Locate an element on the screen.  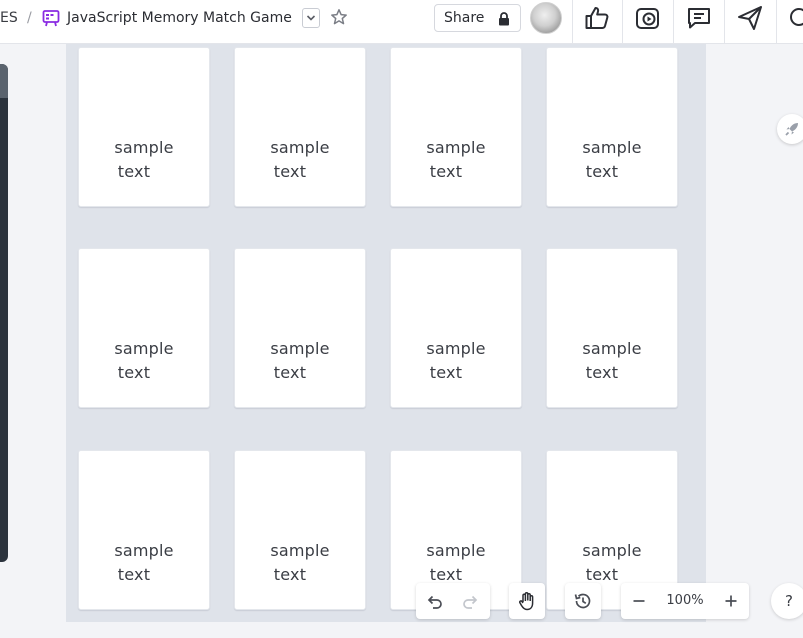
avatar is located at coordinates (546, 18).